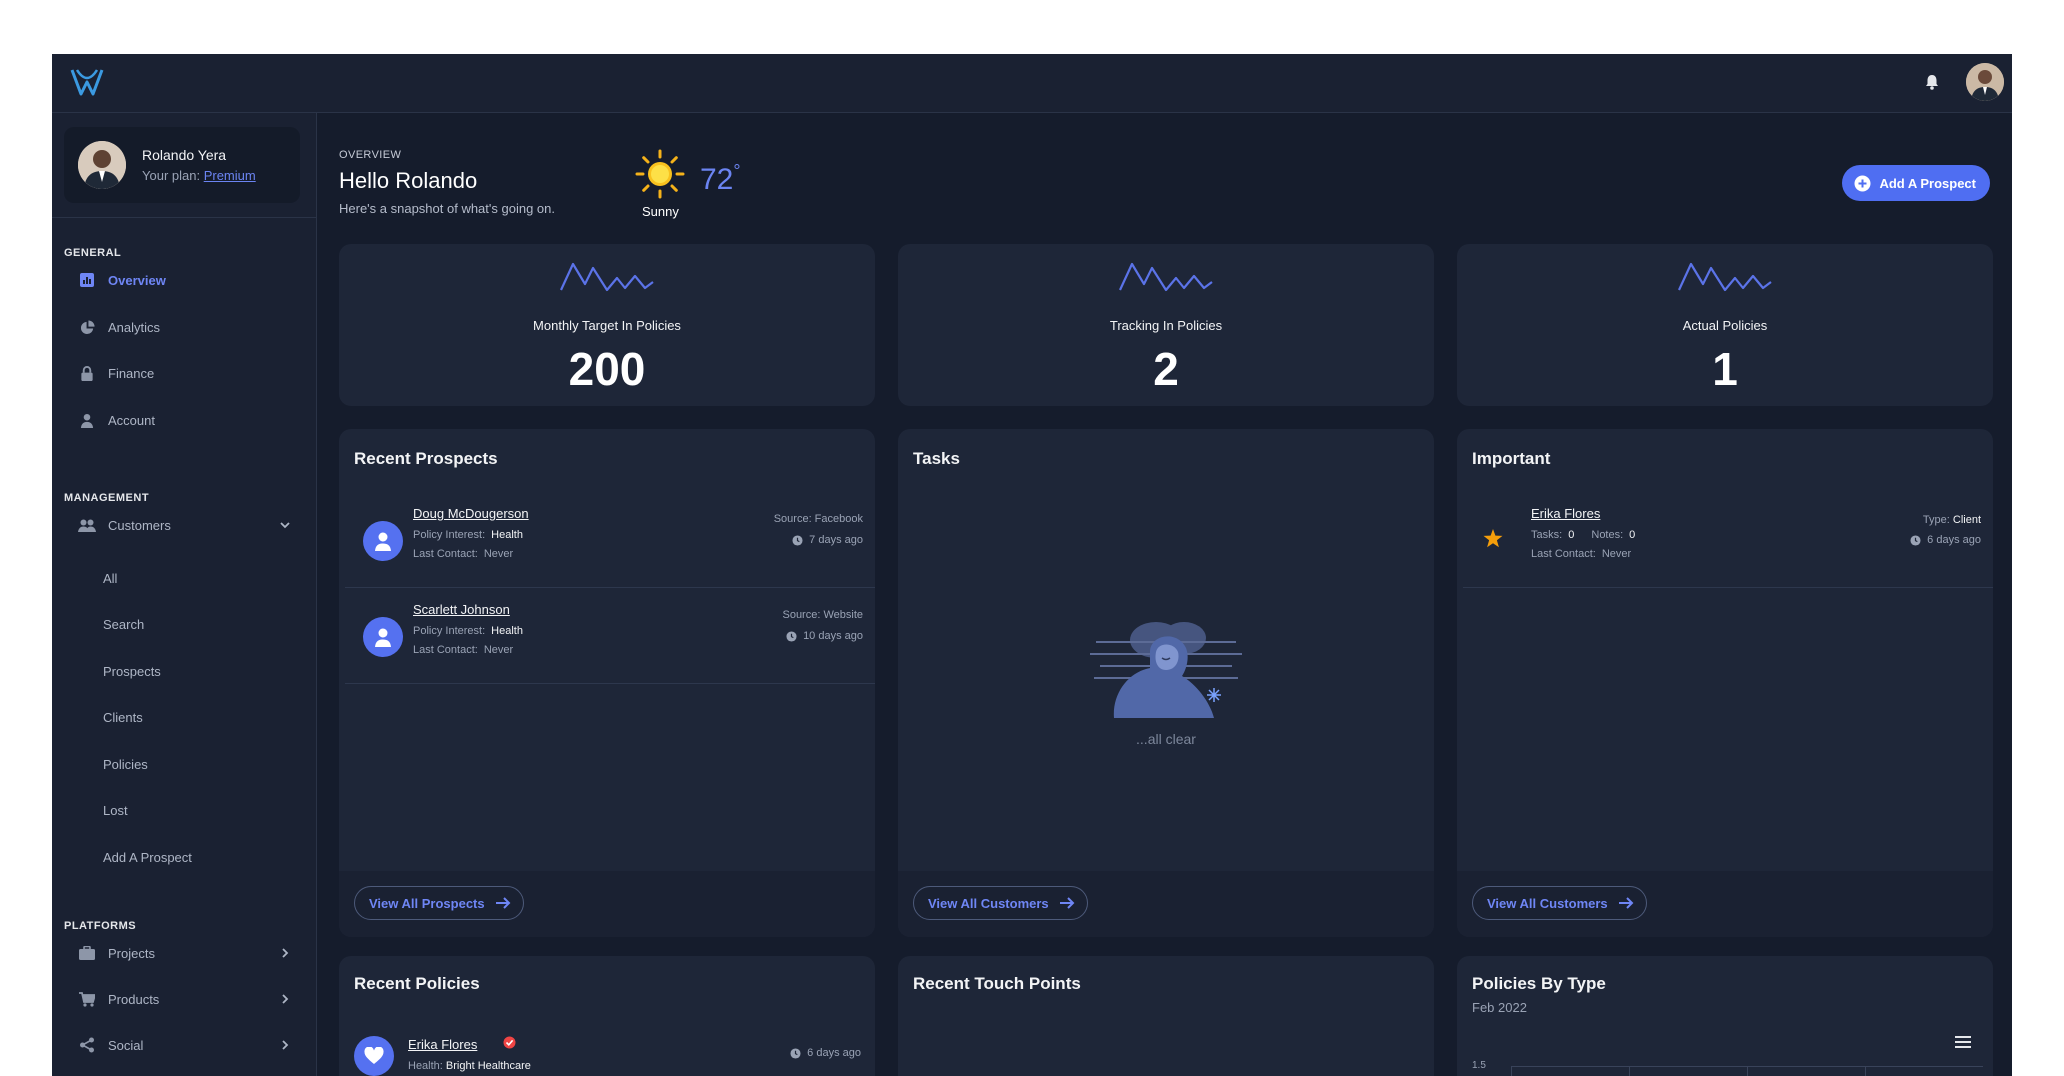  I want to click on sidebar-subitem-search: Search, so click(123, 624).